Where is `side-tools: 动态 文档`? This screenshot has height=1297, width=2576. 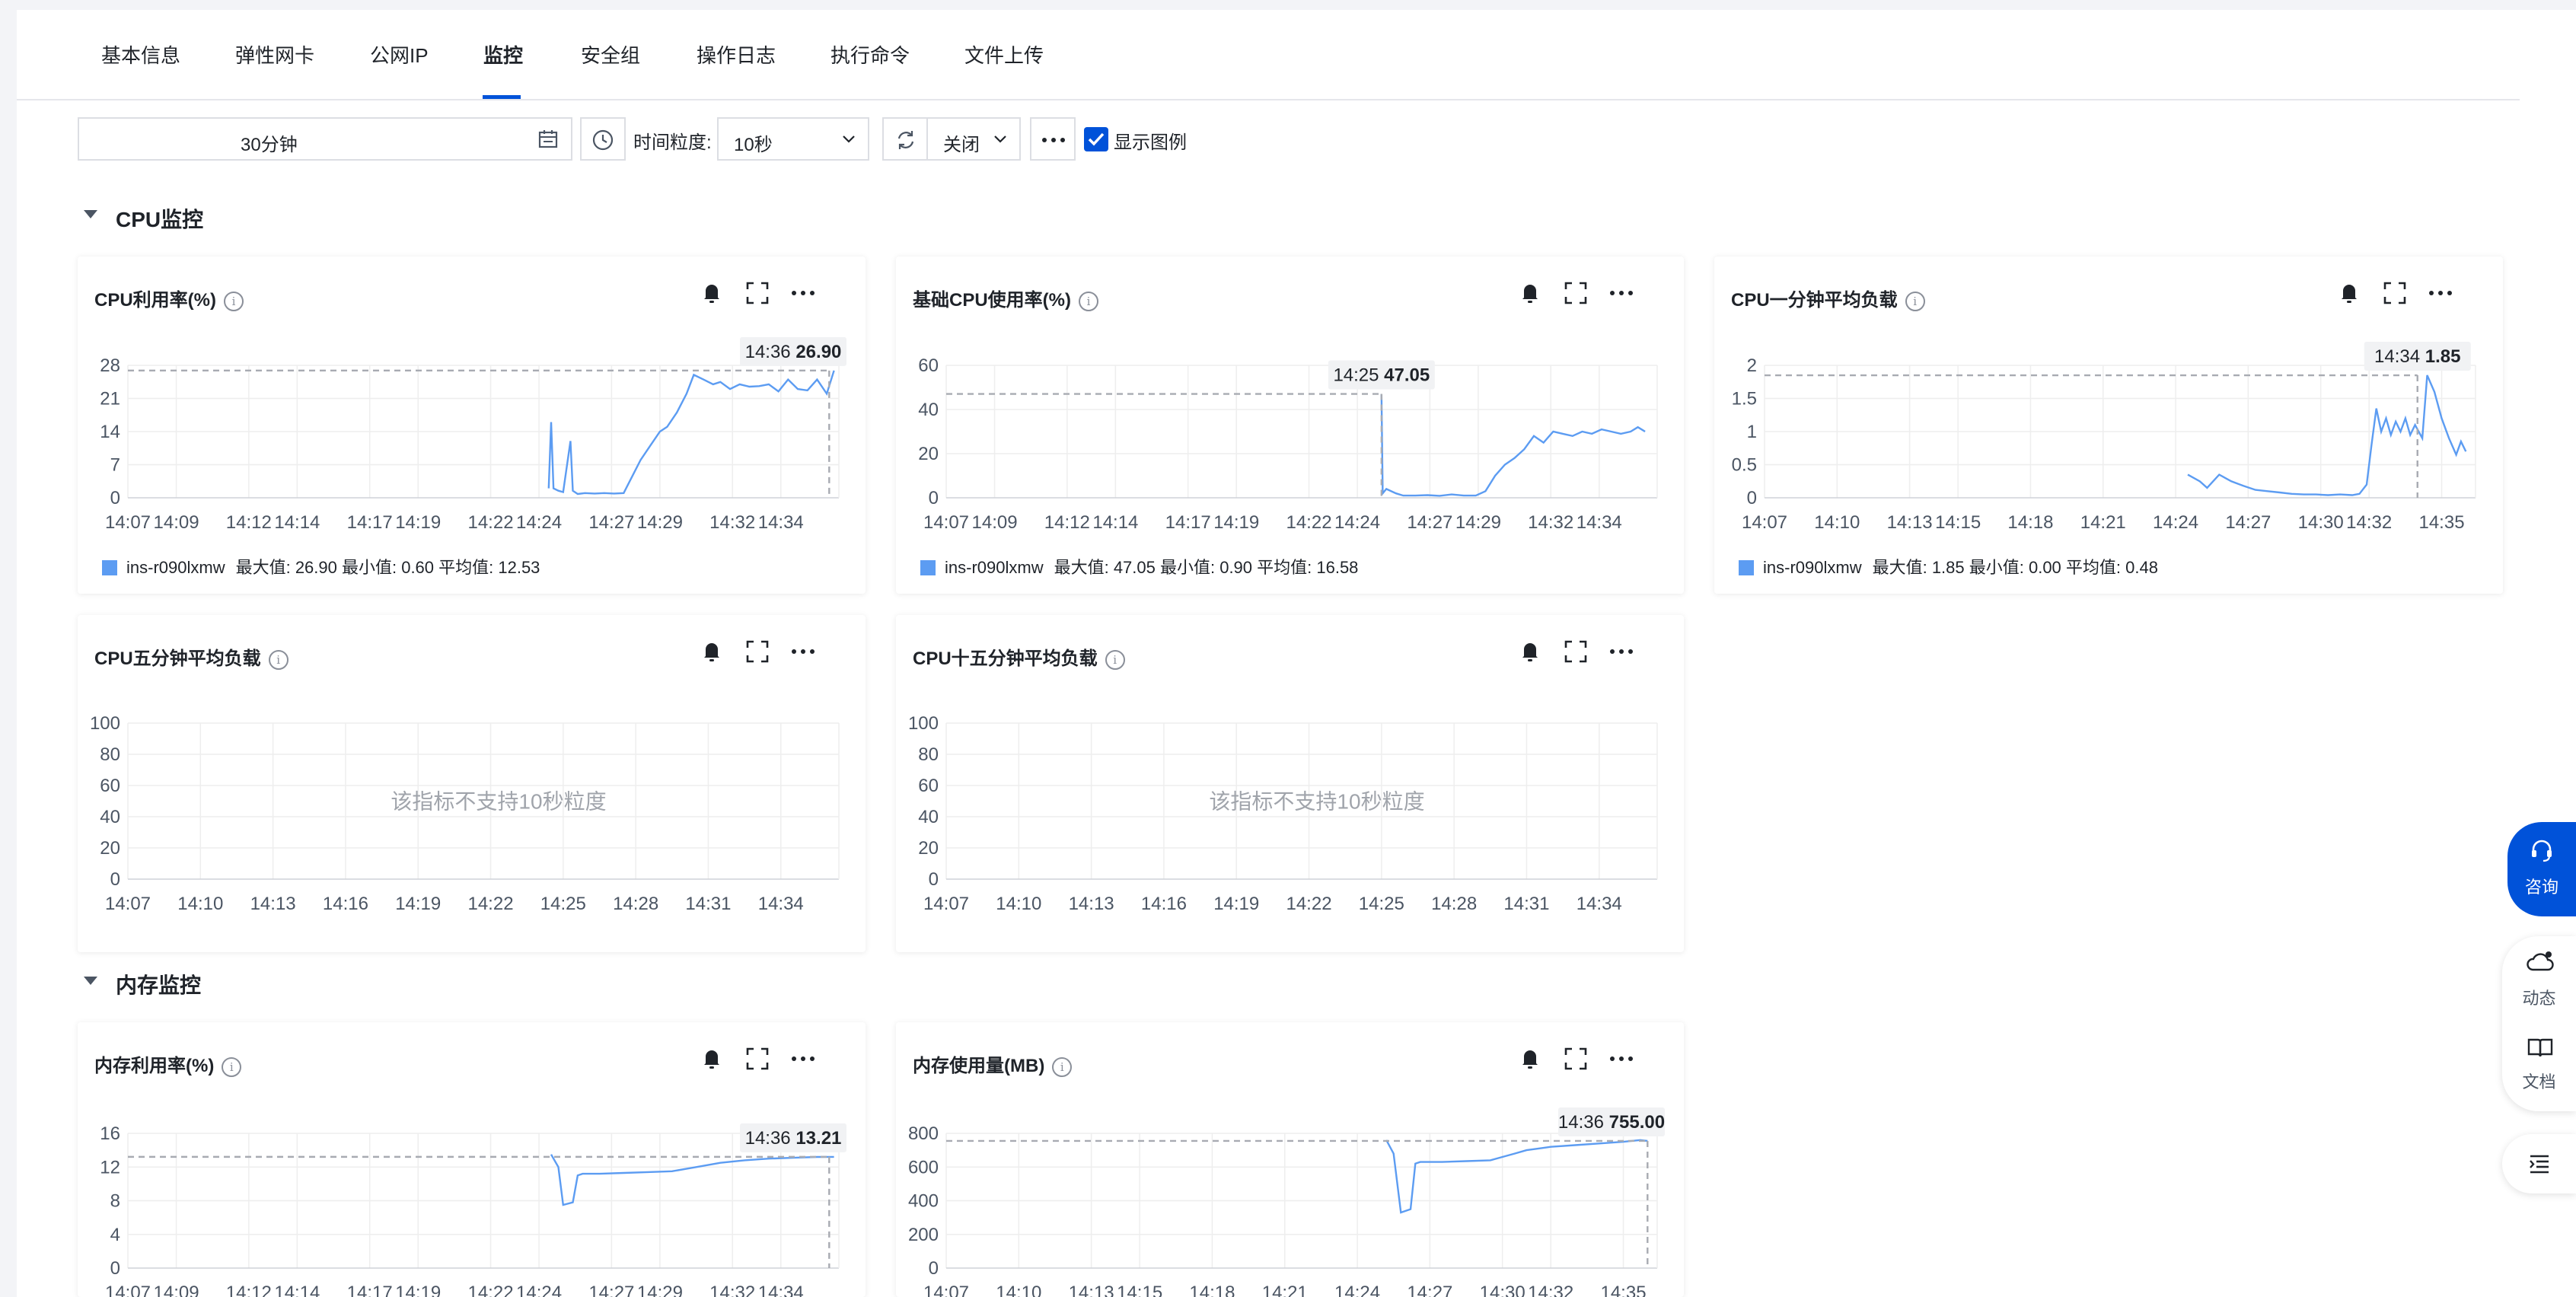 side-tools: 动态 文档 is located at coordinates (2539, 1023).